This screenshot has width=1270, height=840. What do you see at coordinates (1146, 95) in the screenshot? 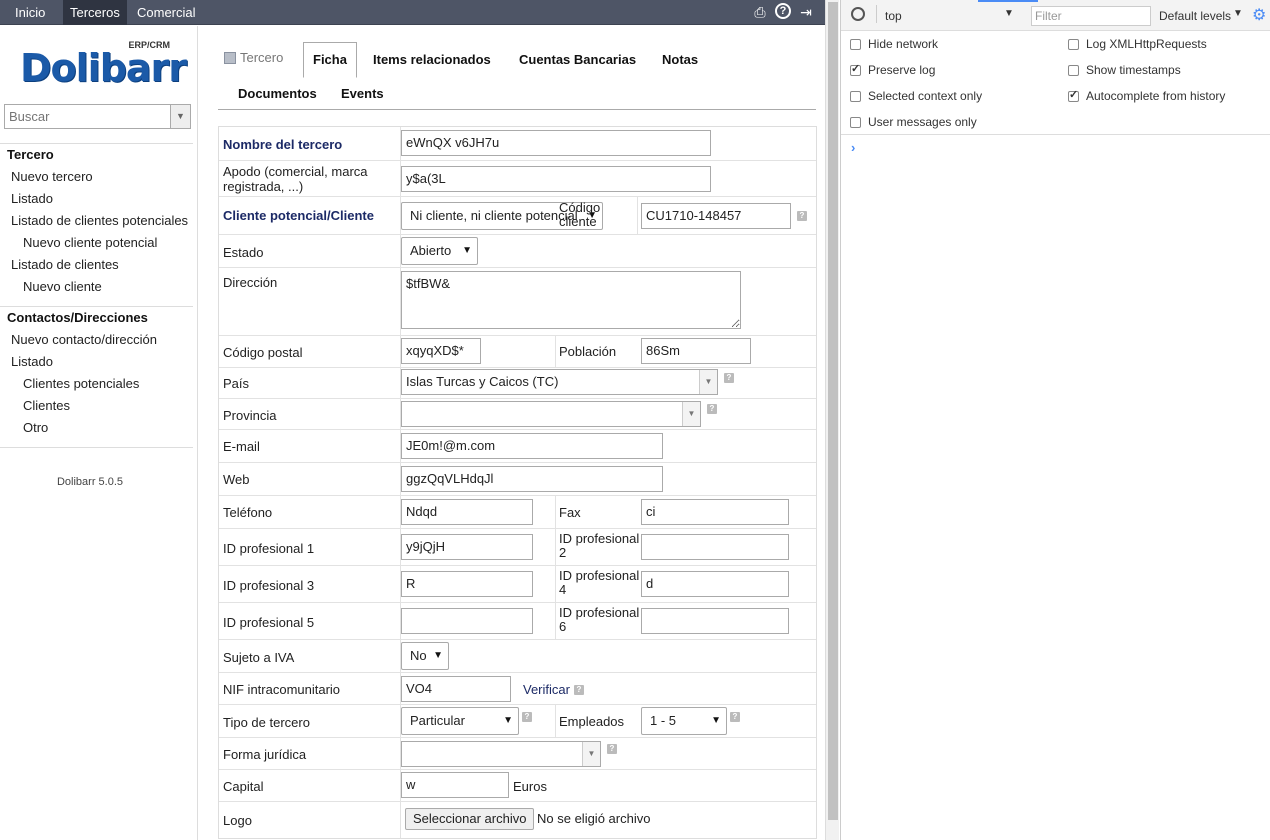
I see `option-autocomplete: Autocomplete from history` at bounding box center [1146, 95].